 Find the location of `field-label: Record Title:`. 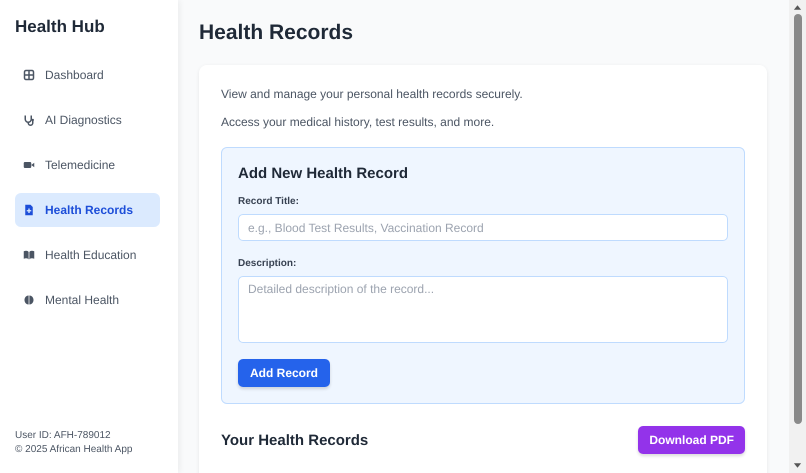

field-label: Record Title: is located at coordinates (268, 201).